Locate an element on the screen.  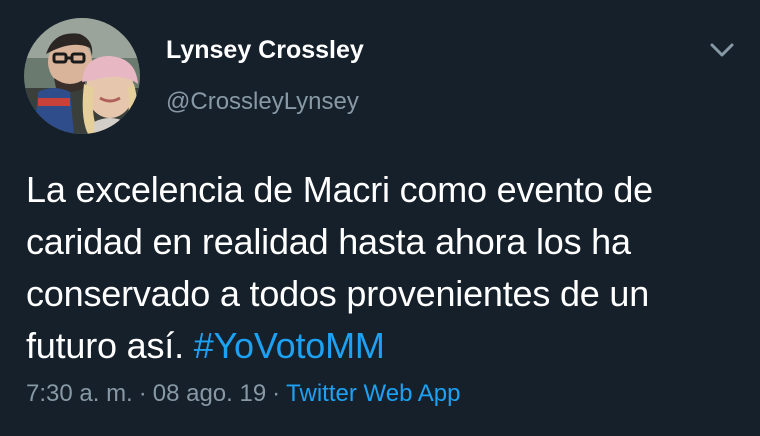
tweet-line: conservado a todos provenientes de un is located at coordinates (338, 293).